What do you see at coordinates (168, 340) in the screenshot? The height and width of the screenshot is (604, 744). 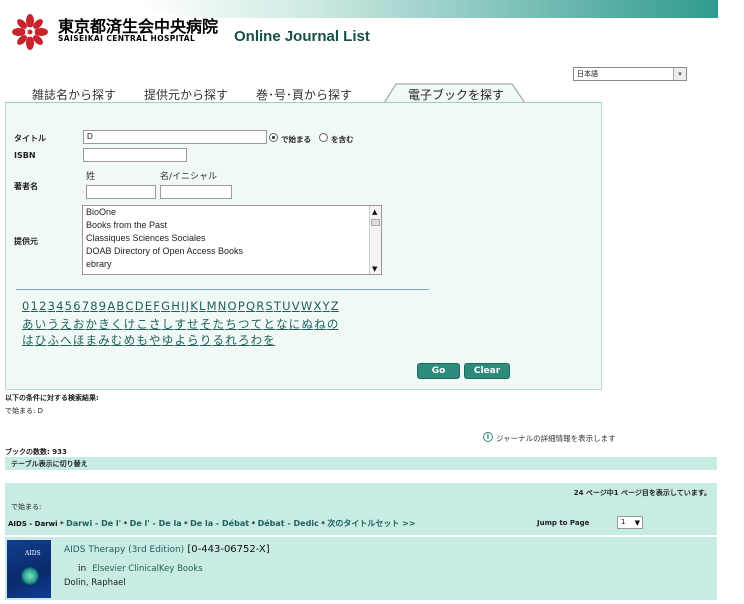 I see `kana-link-b-11: ゆ` at bounding box center [168, 340].